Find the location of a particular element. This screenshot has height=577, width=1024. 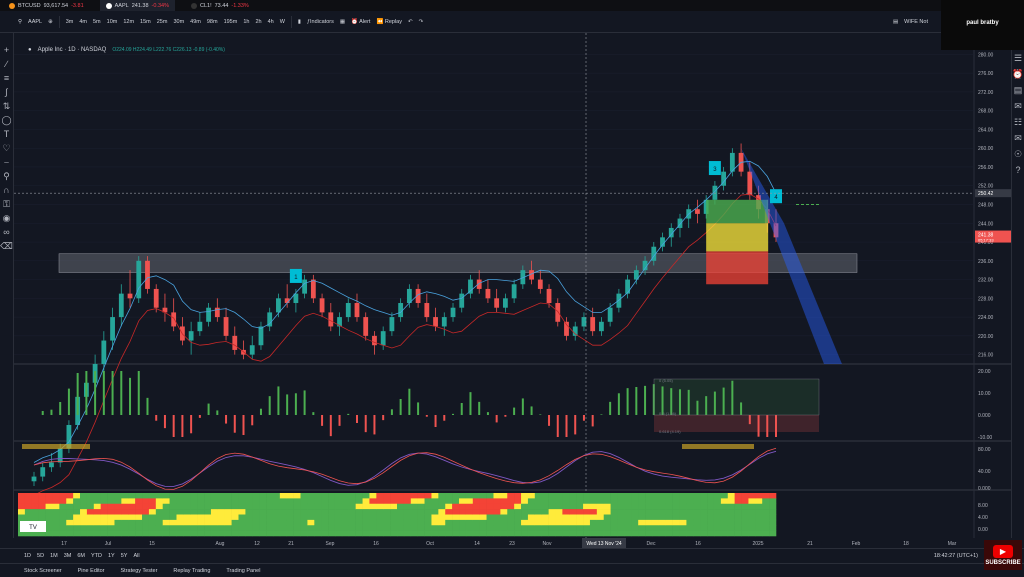

interval-12m: 12m is located at coordinates (128, 22).